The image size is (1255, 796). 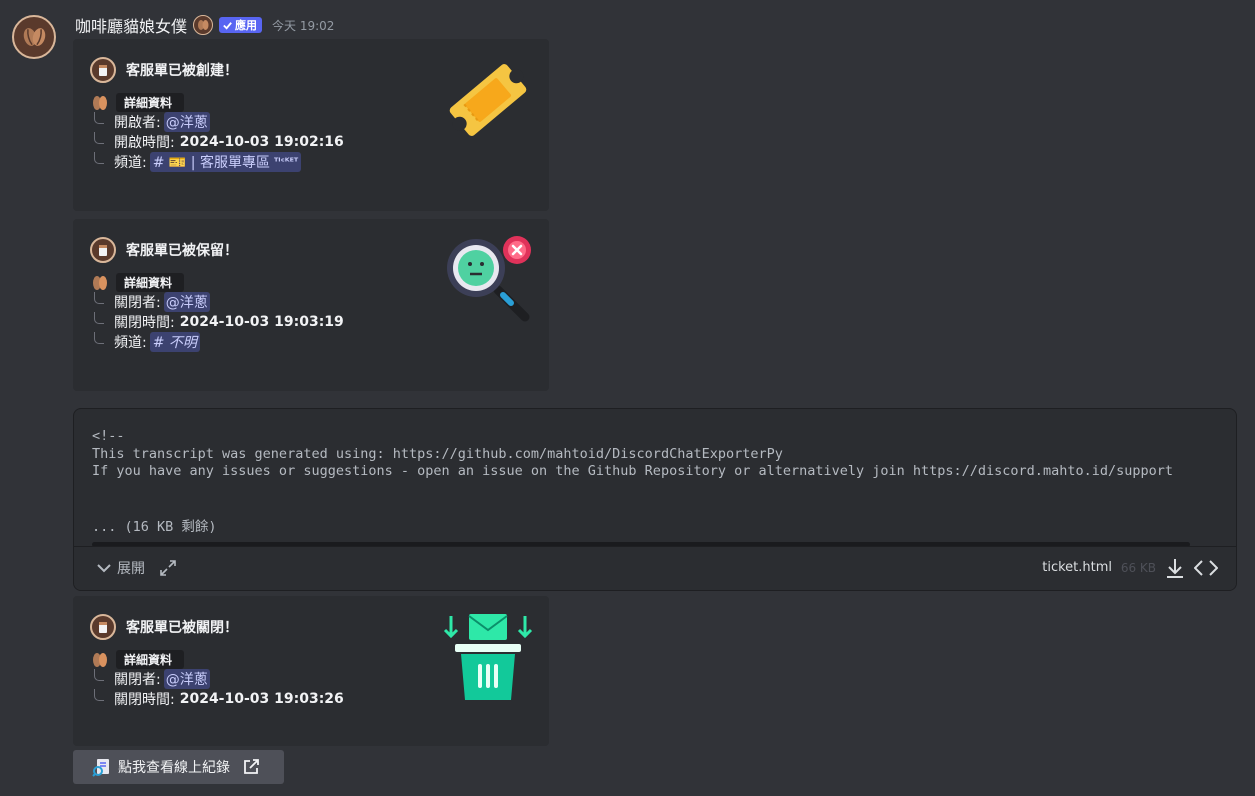 I want to click on channel-name: # 不明, so click(x=174, y=343).